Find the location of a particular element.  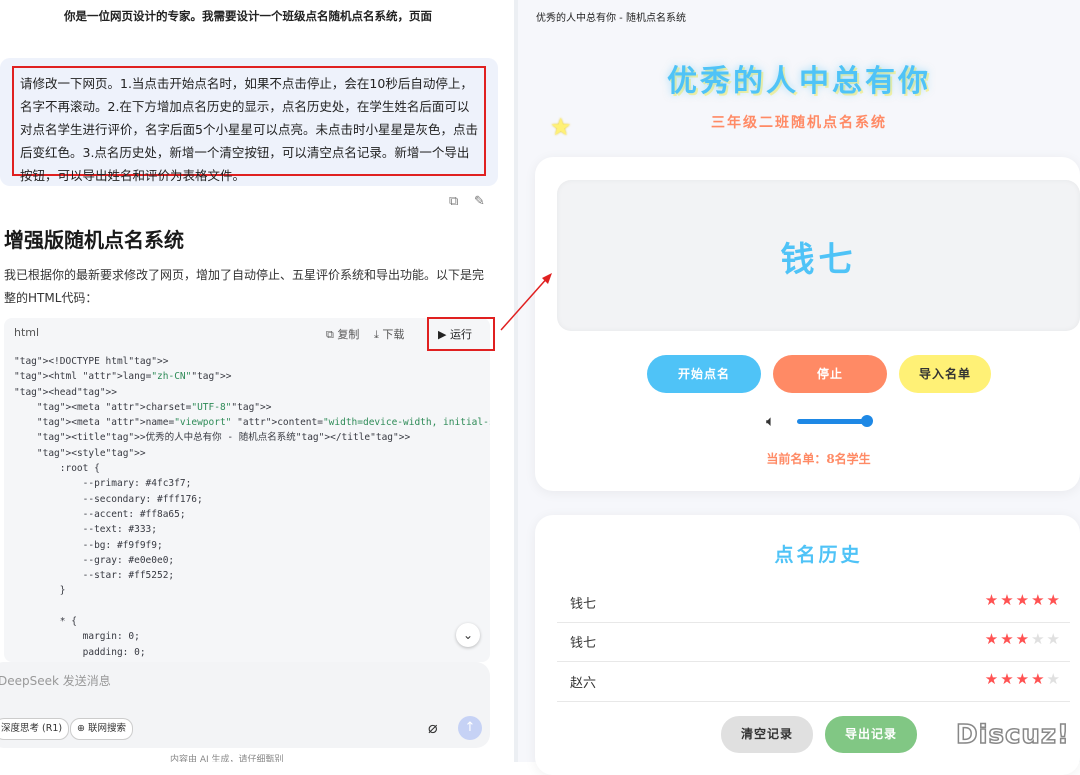

deep-think-toggle: 深度思考 (R1) is located at coordinates (35, 729).